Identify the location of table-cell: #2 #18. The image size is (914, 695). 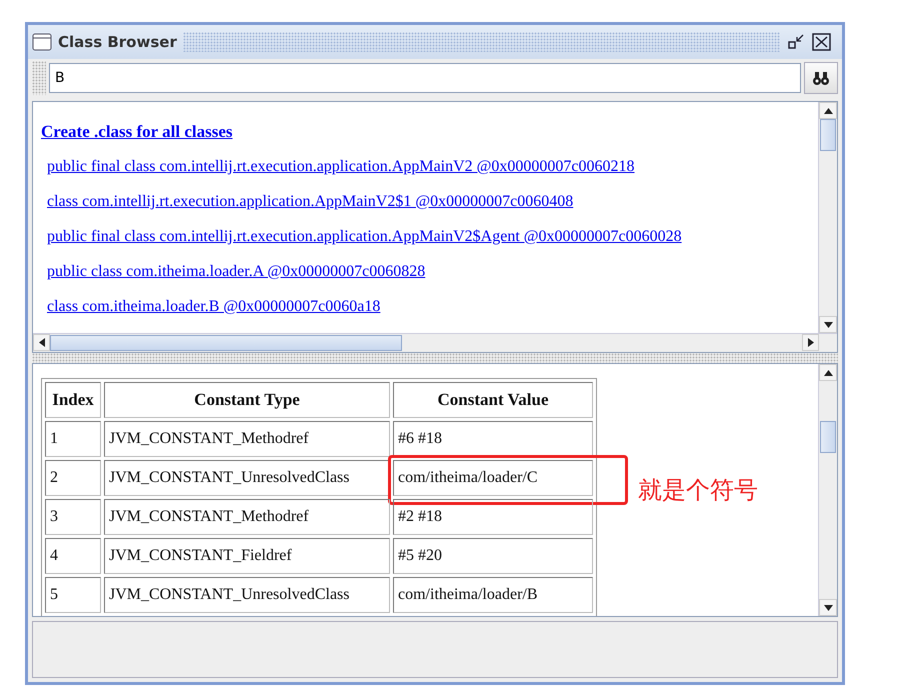
(493, 517).